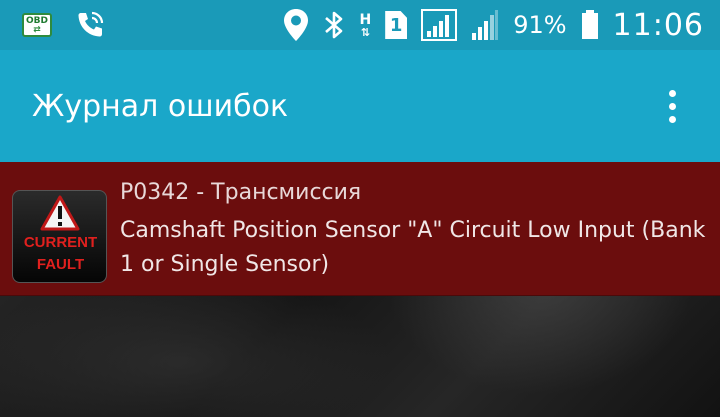  I want to click on network-type-label: H, so click(365, 19).